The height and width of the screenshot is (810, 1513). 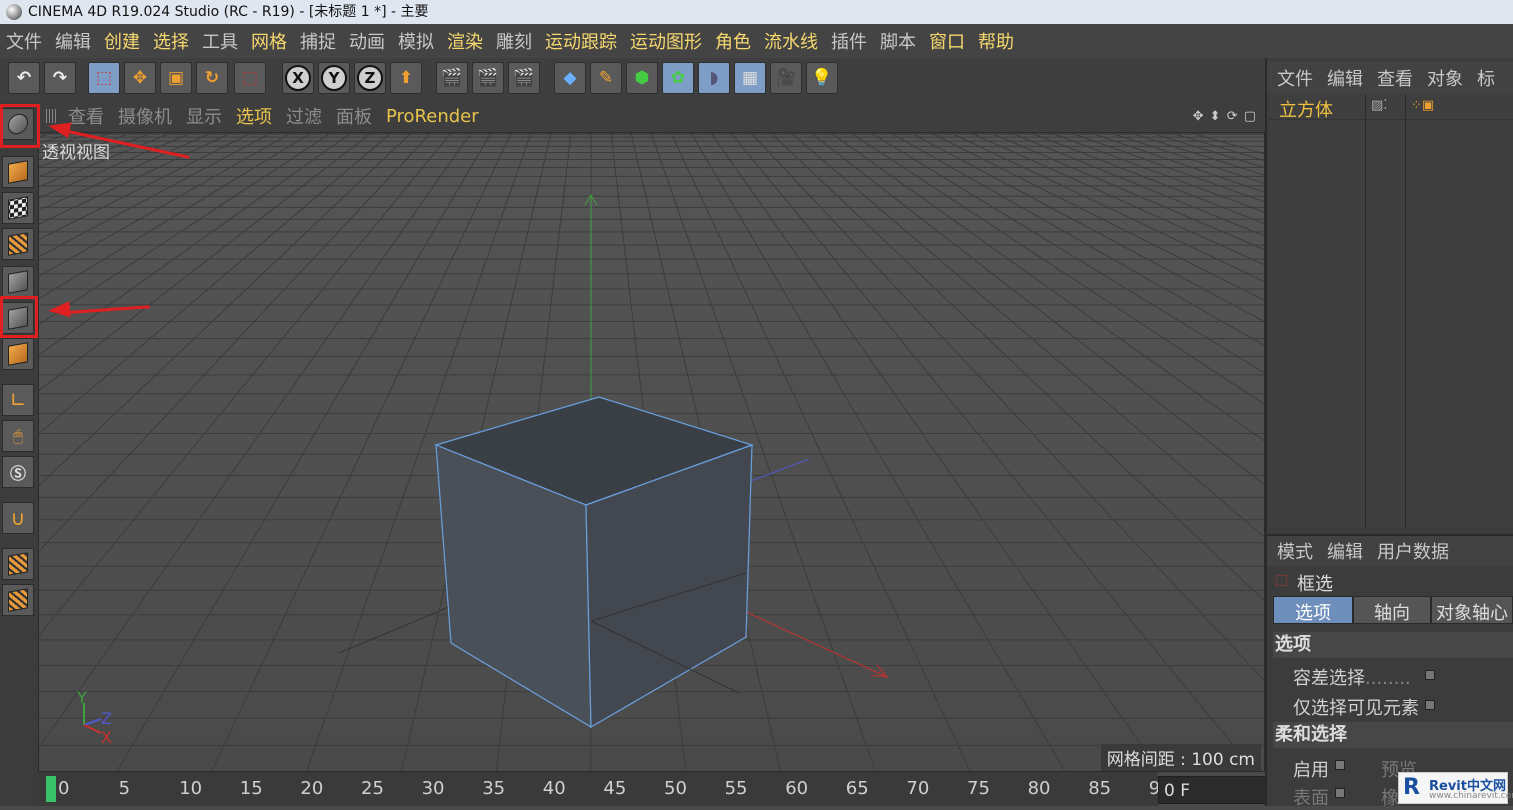 What do you see at coordinates (18, 564) in the screenshot?
I see `workplane-lock-icon` at bounding box center [18, 564].